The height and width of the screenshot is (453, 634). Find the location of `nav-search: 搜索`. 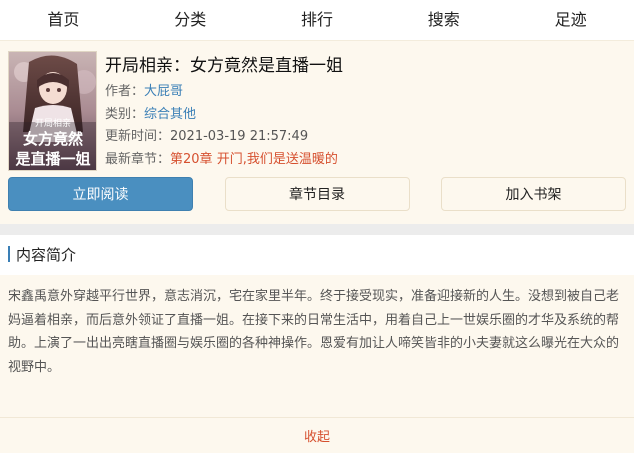

nav-search: 搜索 is located at coordinates (443, 20).